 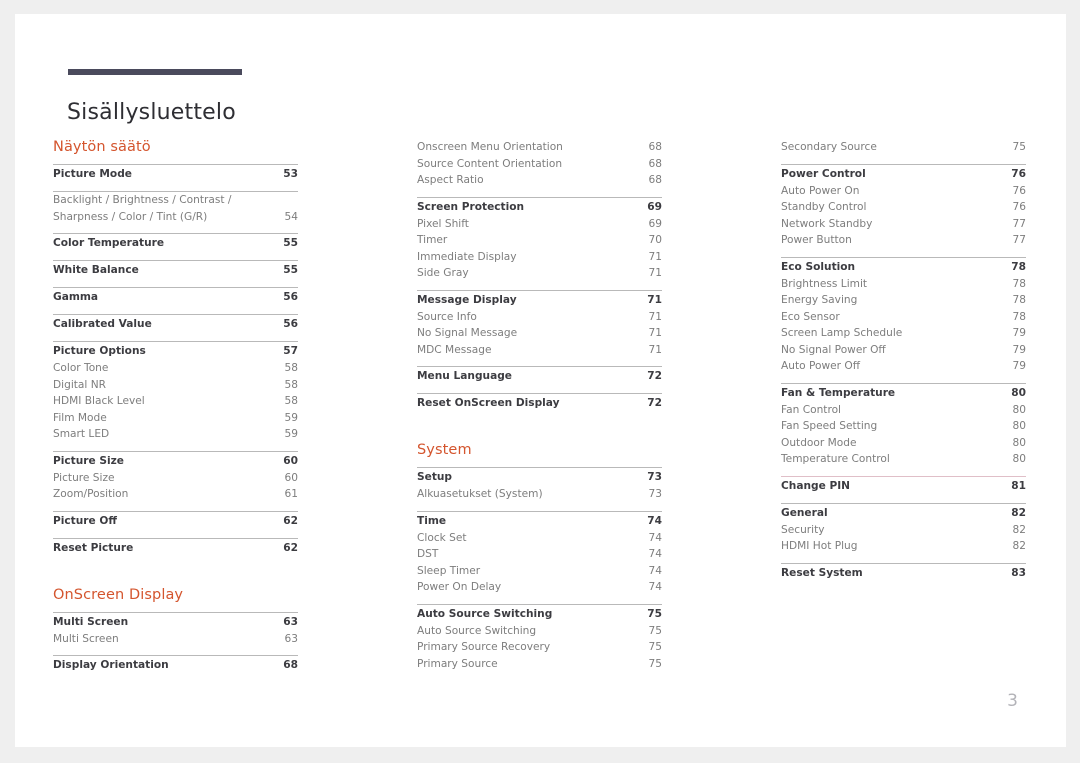 What do you see at coordinates (816, 240) in the screenshot?
I see `toc-entry-label: Power Button` at bounding box center [816, 240].